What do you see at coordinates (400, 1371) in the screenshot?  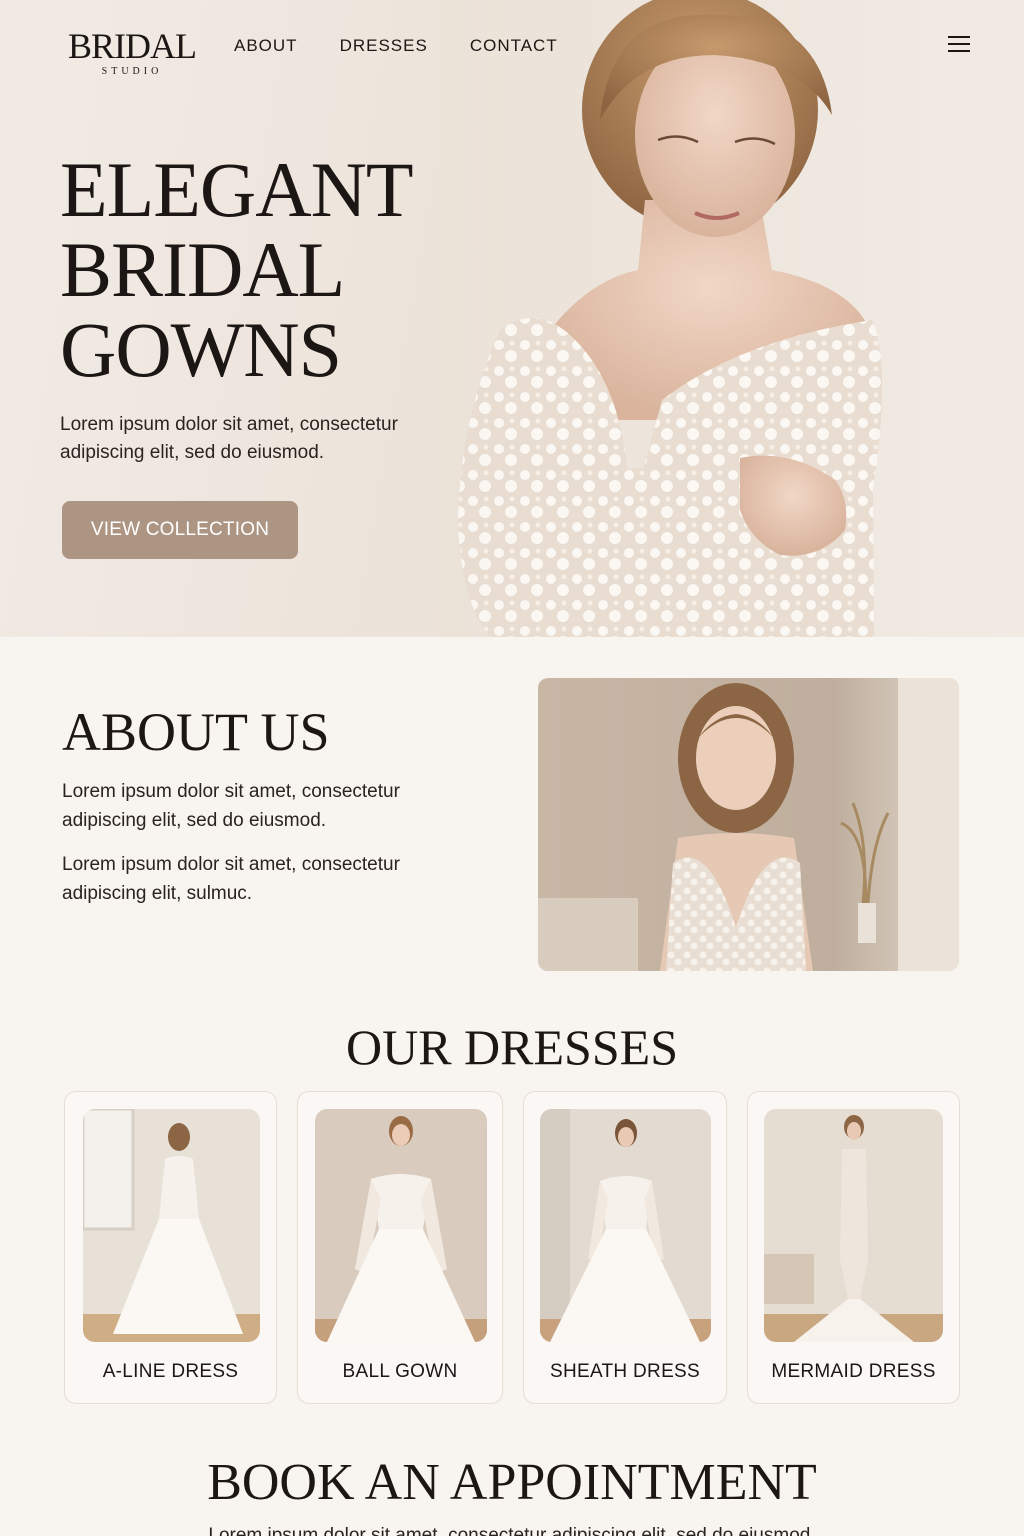 I see `dress-card-label: BALL GOWN` at bounding box center [400, 1371].